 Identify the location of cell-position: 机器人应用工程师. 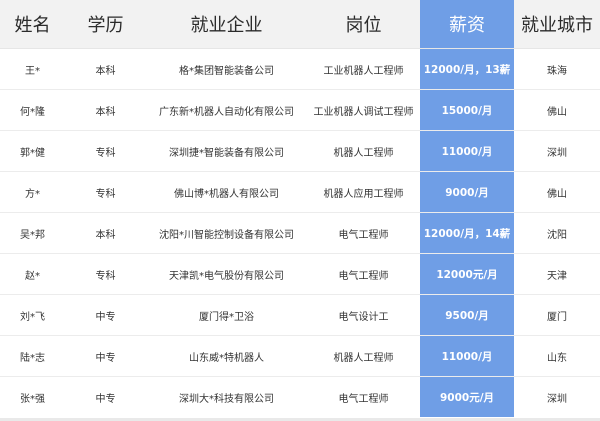
(363, 192).